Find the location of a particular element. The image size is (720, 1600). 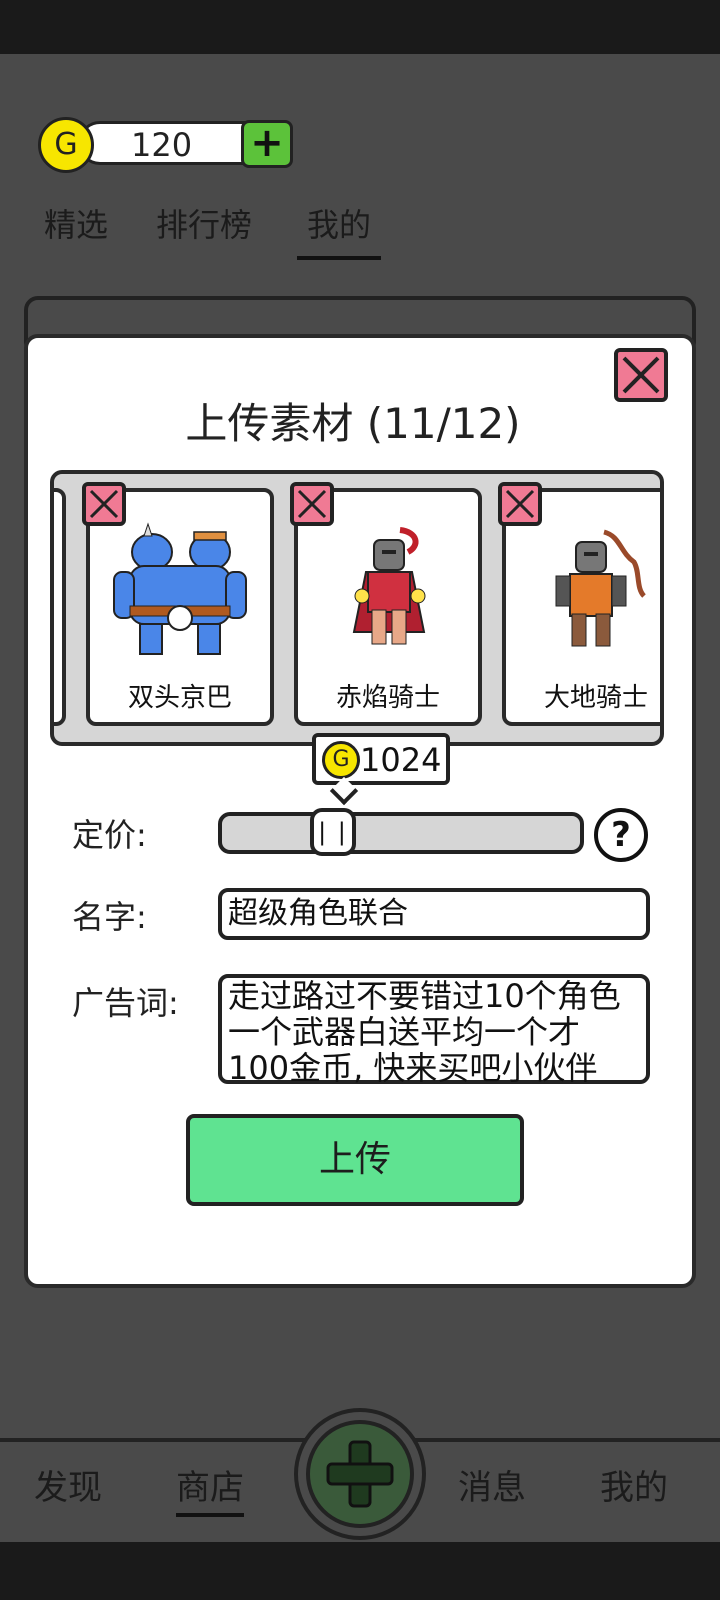

material-card: 双头京巴 is located at coordinates (178, 604).